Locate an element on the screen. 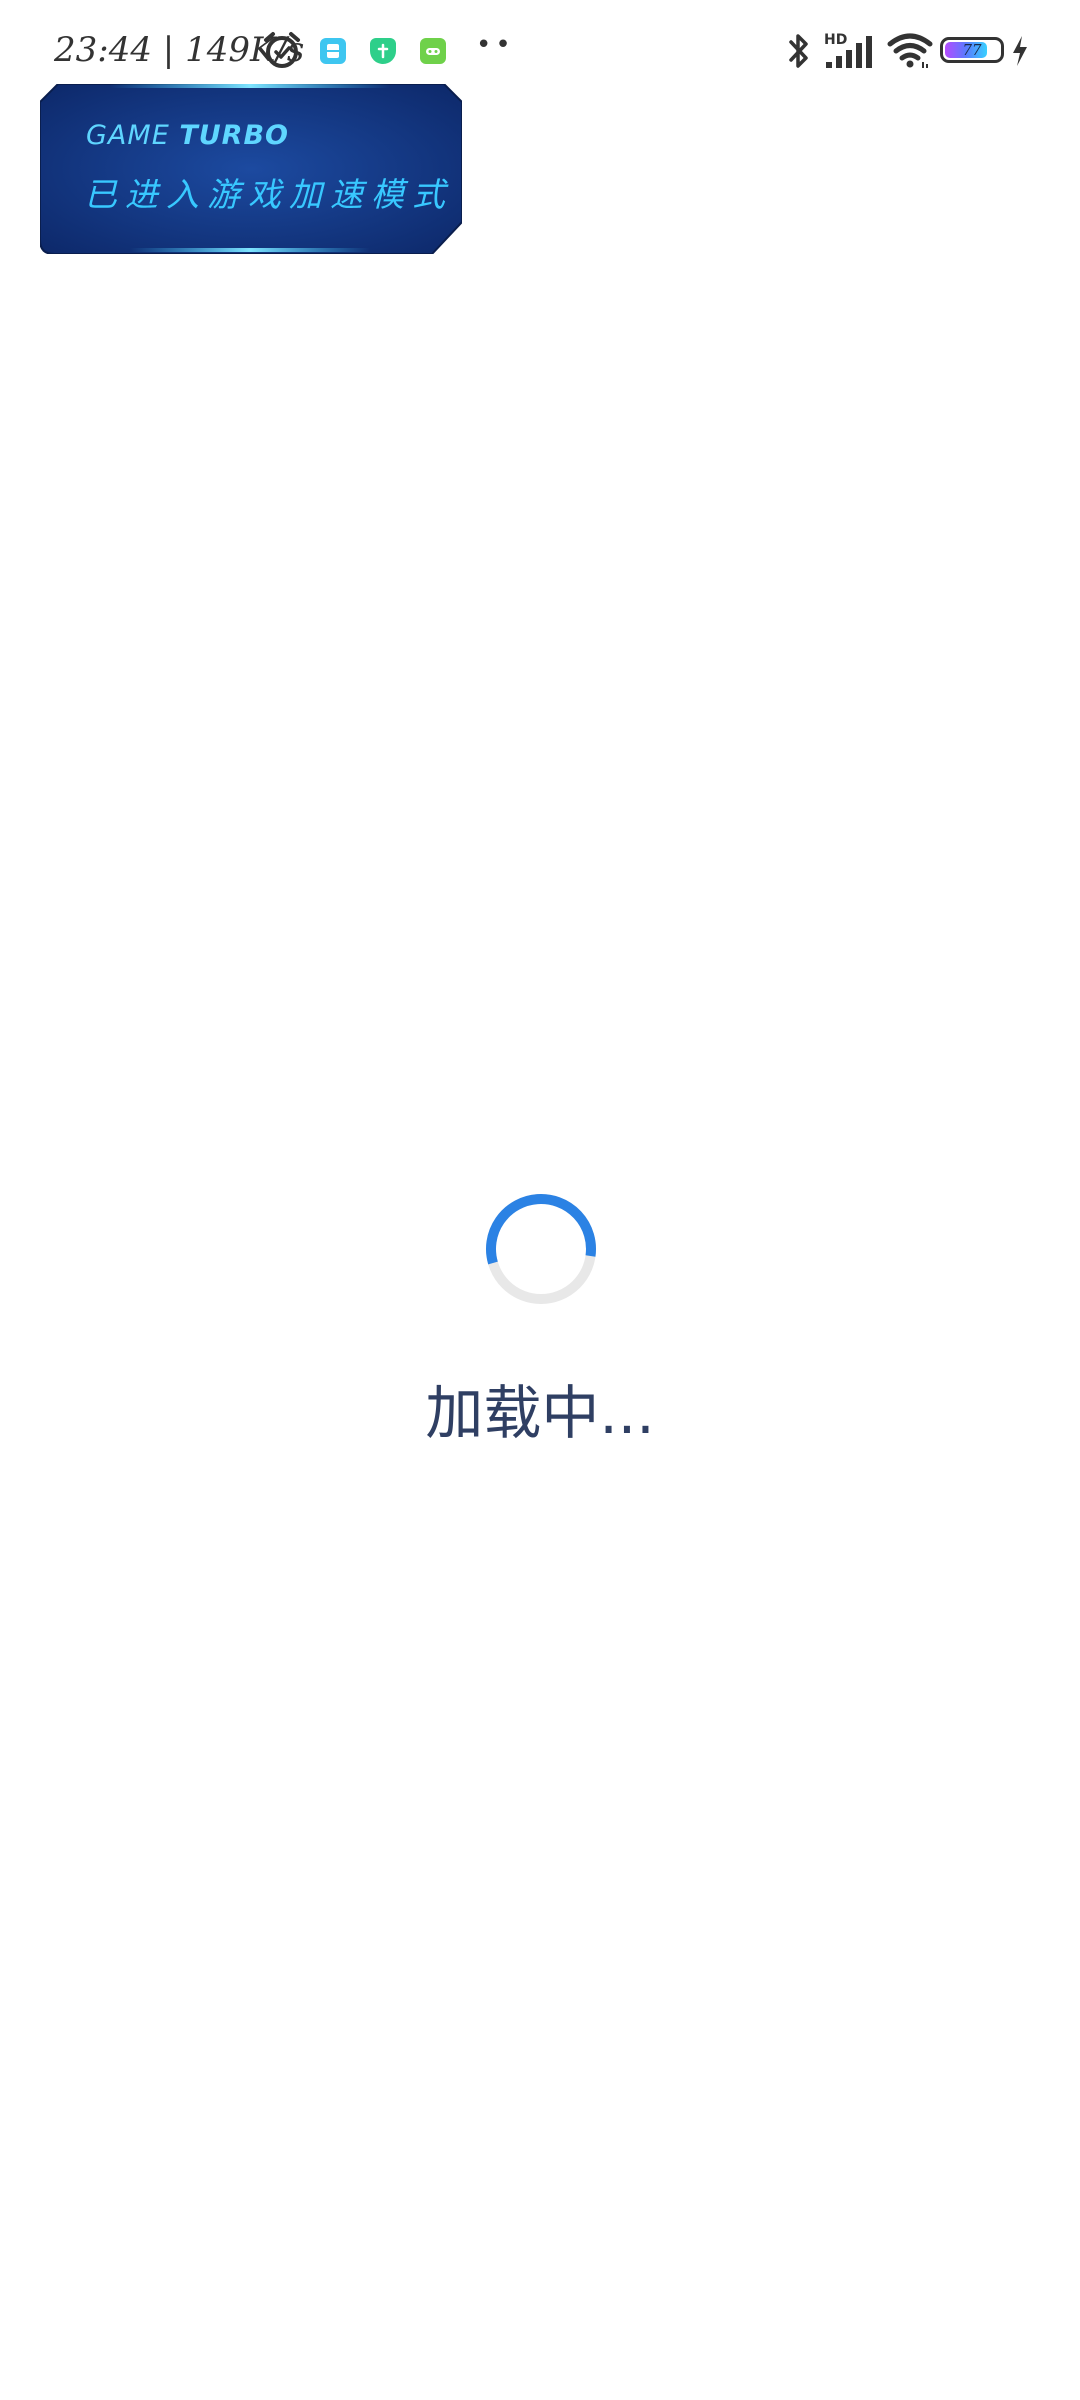 Image resolution: width=1080 pixels, height=2400 pixels. game-turbo-subtitle: 已进入游戏加速模式 is located at coordinates (268, 194).